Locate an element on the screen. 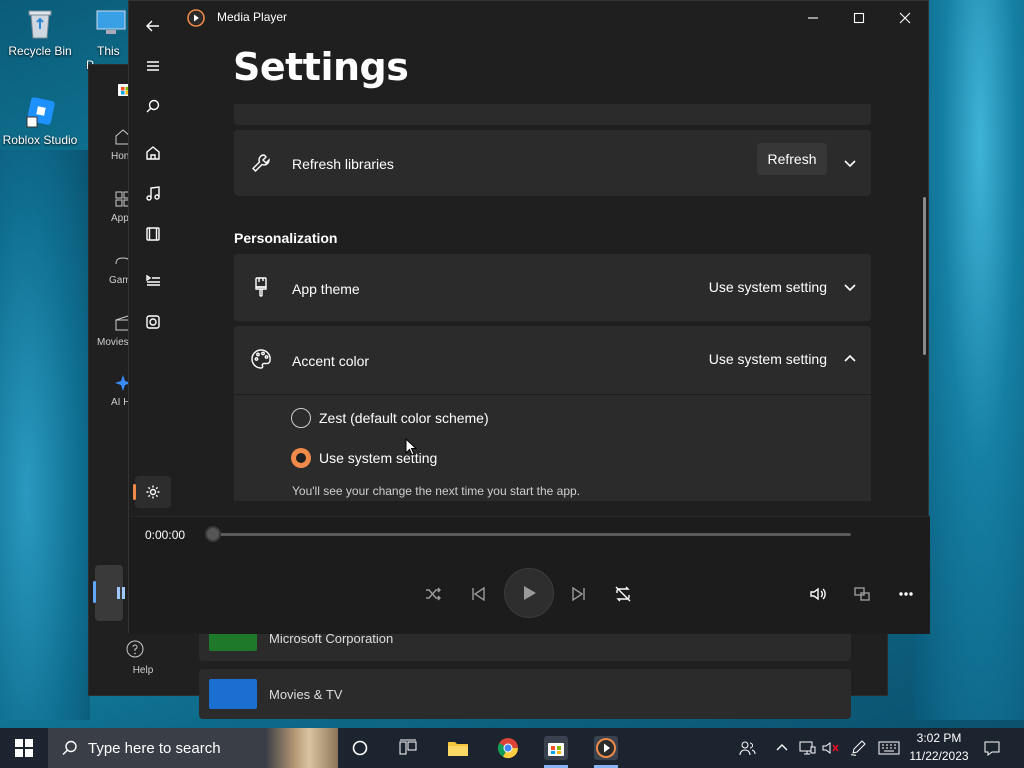 The width and height of the screenshot is (1024, 768). repeat-off-button is located at coordinates (623, 594).